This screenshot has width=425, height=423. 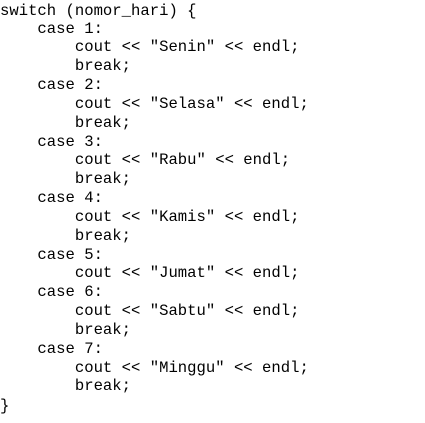 I want to click on code-line: cout << "Kamis" << endl;, so click(x=150, y=217).